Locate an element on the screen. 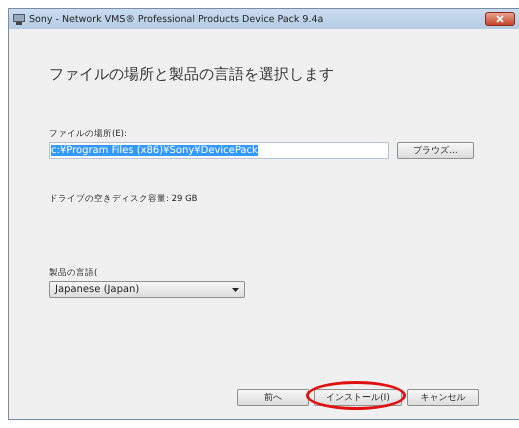 The image size is (519, 428). field-label: ファイルの場所(E): is located at coordinates (88, 134).